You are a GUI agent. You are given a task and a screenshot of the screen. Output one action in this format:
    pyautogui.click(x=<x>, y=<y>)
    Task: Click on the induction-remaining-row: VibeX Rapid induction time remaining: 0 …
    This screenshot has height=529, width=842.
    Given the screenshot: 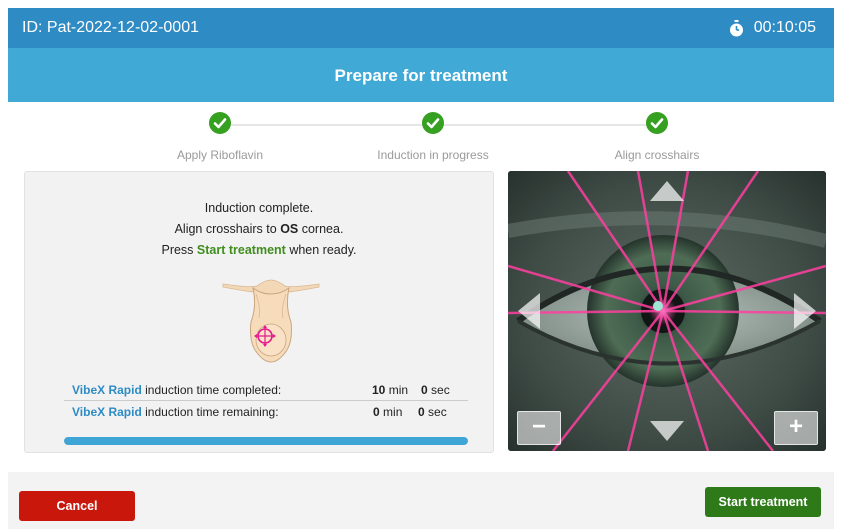 What is the action you would take?
    pyautogui.click(x=266, y=411)
    